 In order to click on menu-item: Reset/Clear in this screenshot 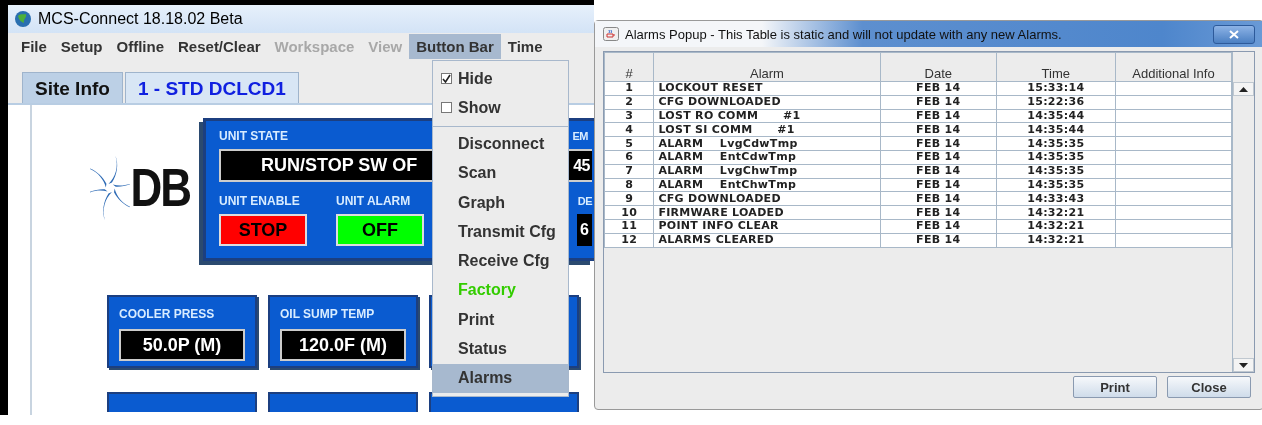, I will do `click(219, 46)`.